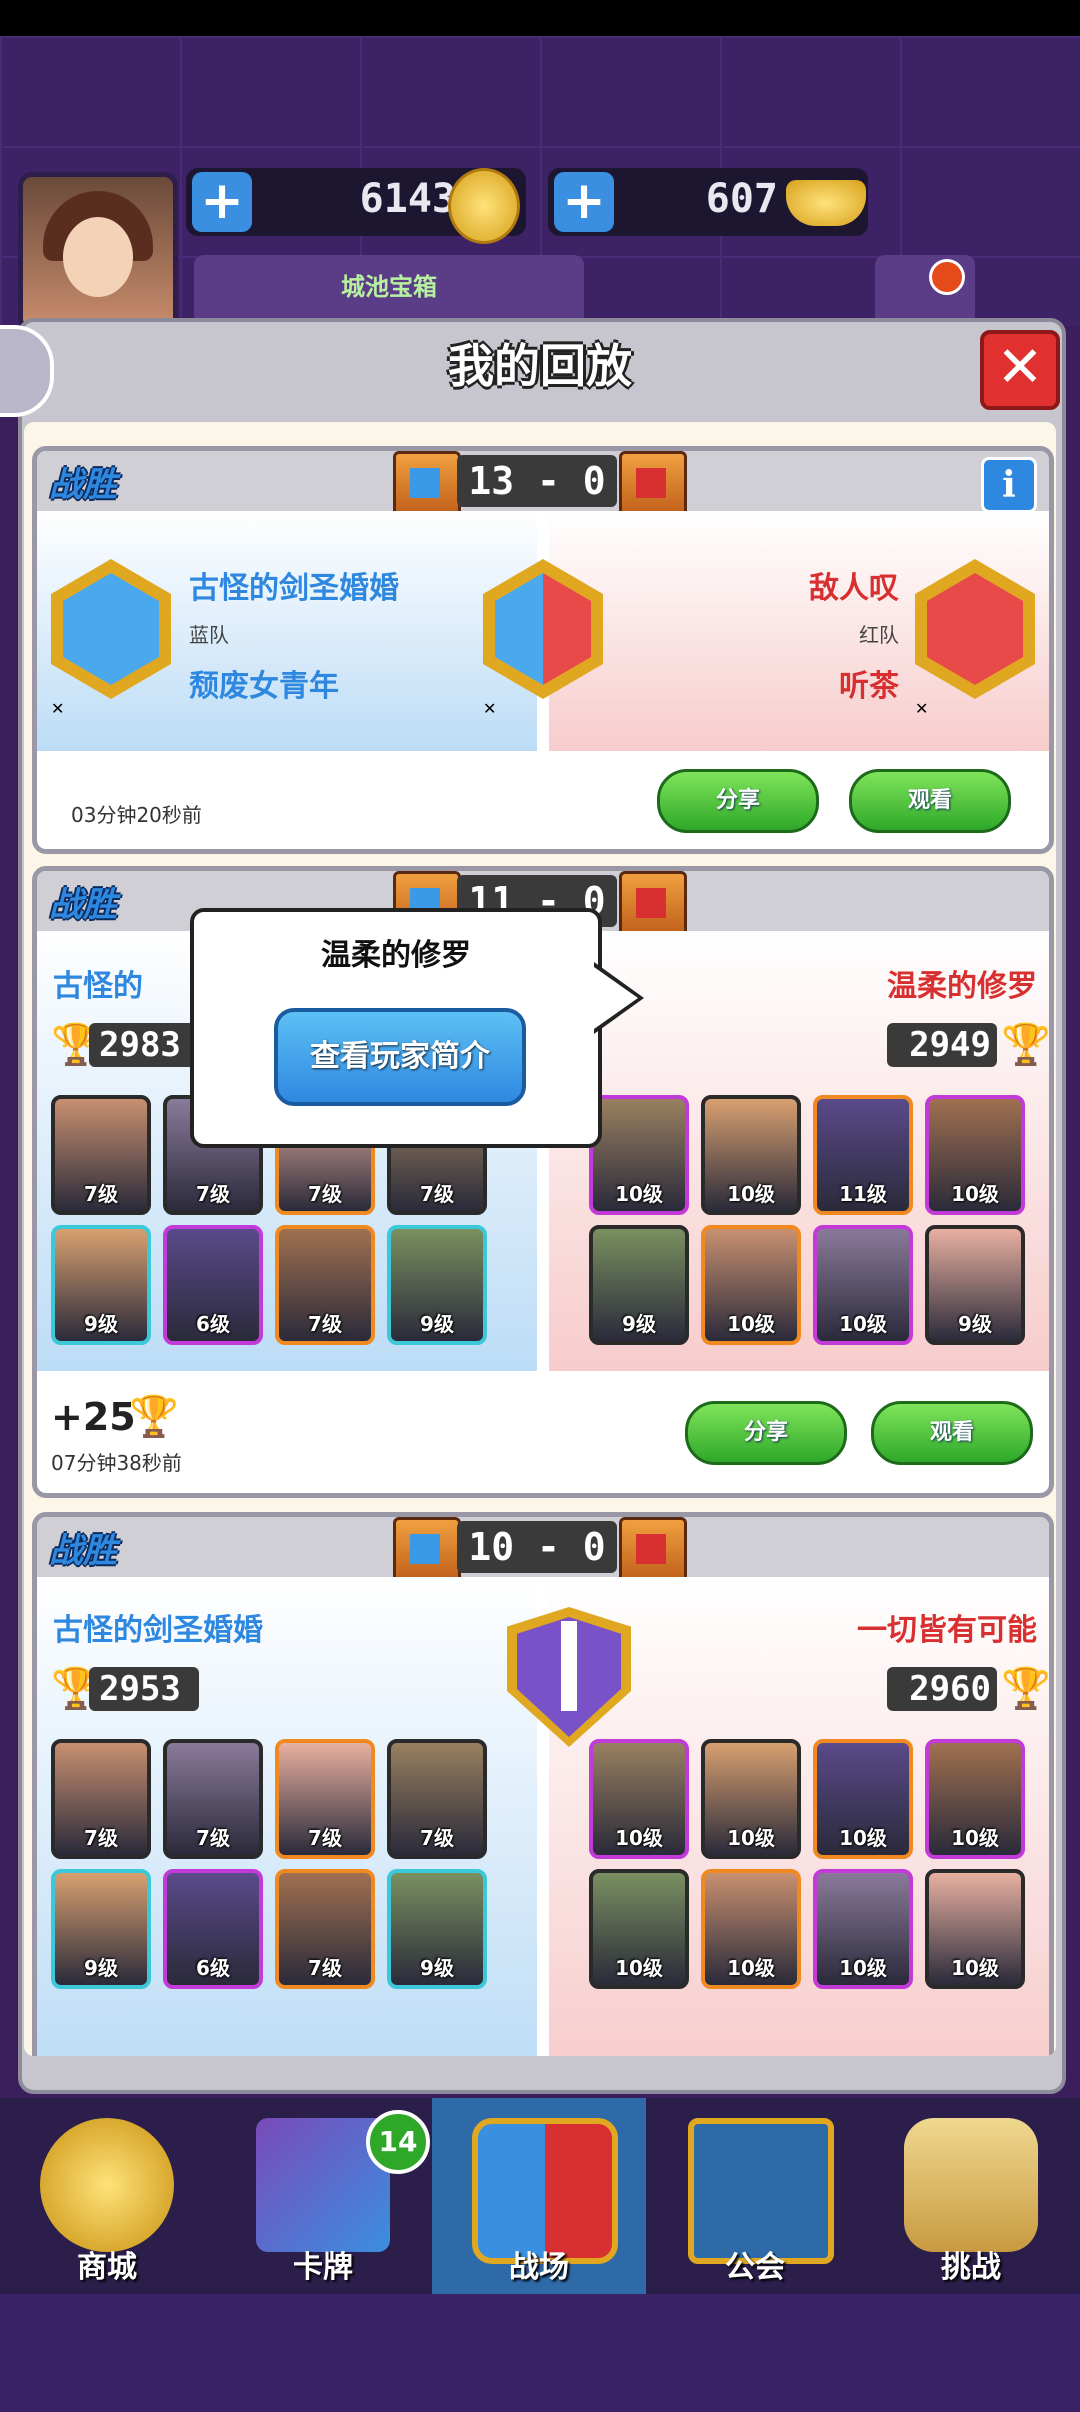  What do you see at coordinates (971, 2196) in the screenshot?
I see `nav-challenge: 挑战` at bounding box center [971, 2196].